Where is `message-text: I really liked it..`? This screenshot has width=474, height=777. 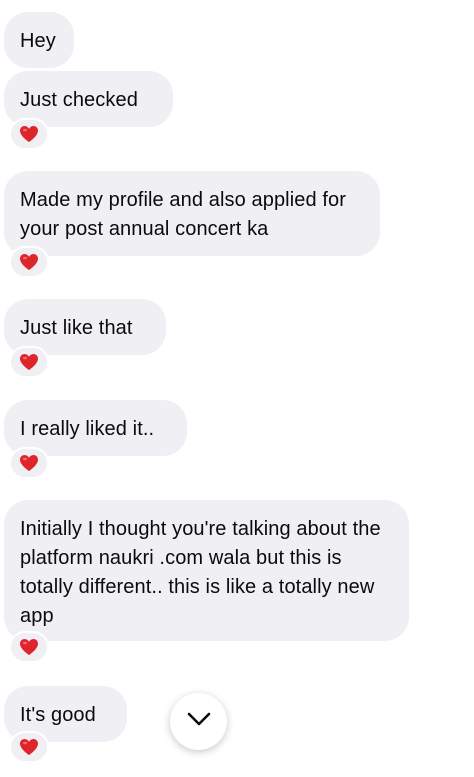
message-text: I really liked it.. is located at coordinates (87, 429).